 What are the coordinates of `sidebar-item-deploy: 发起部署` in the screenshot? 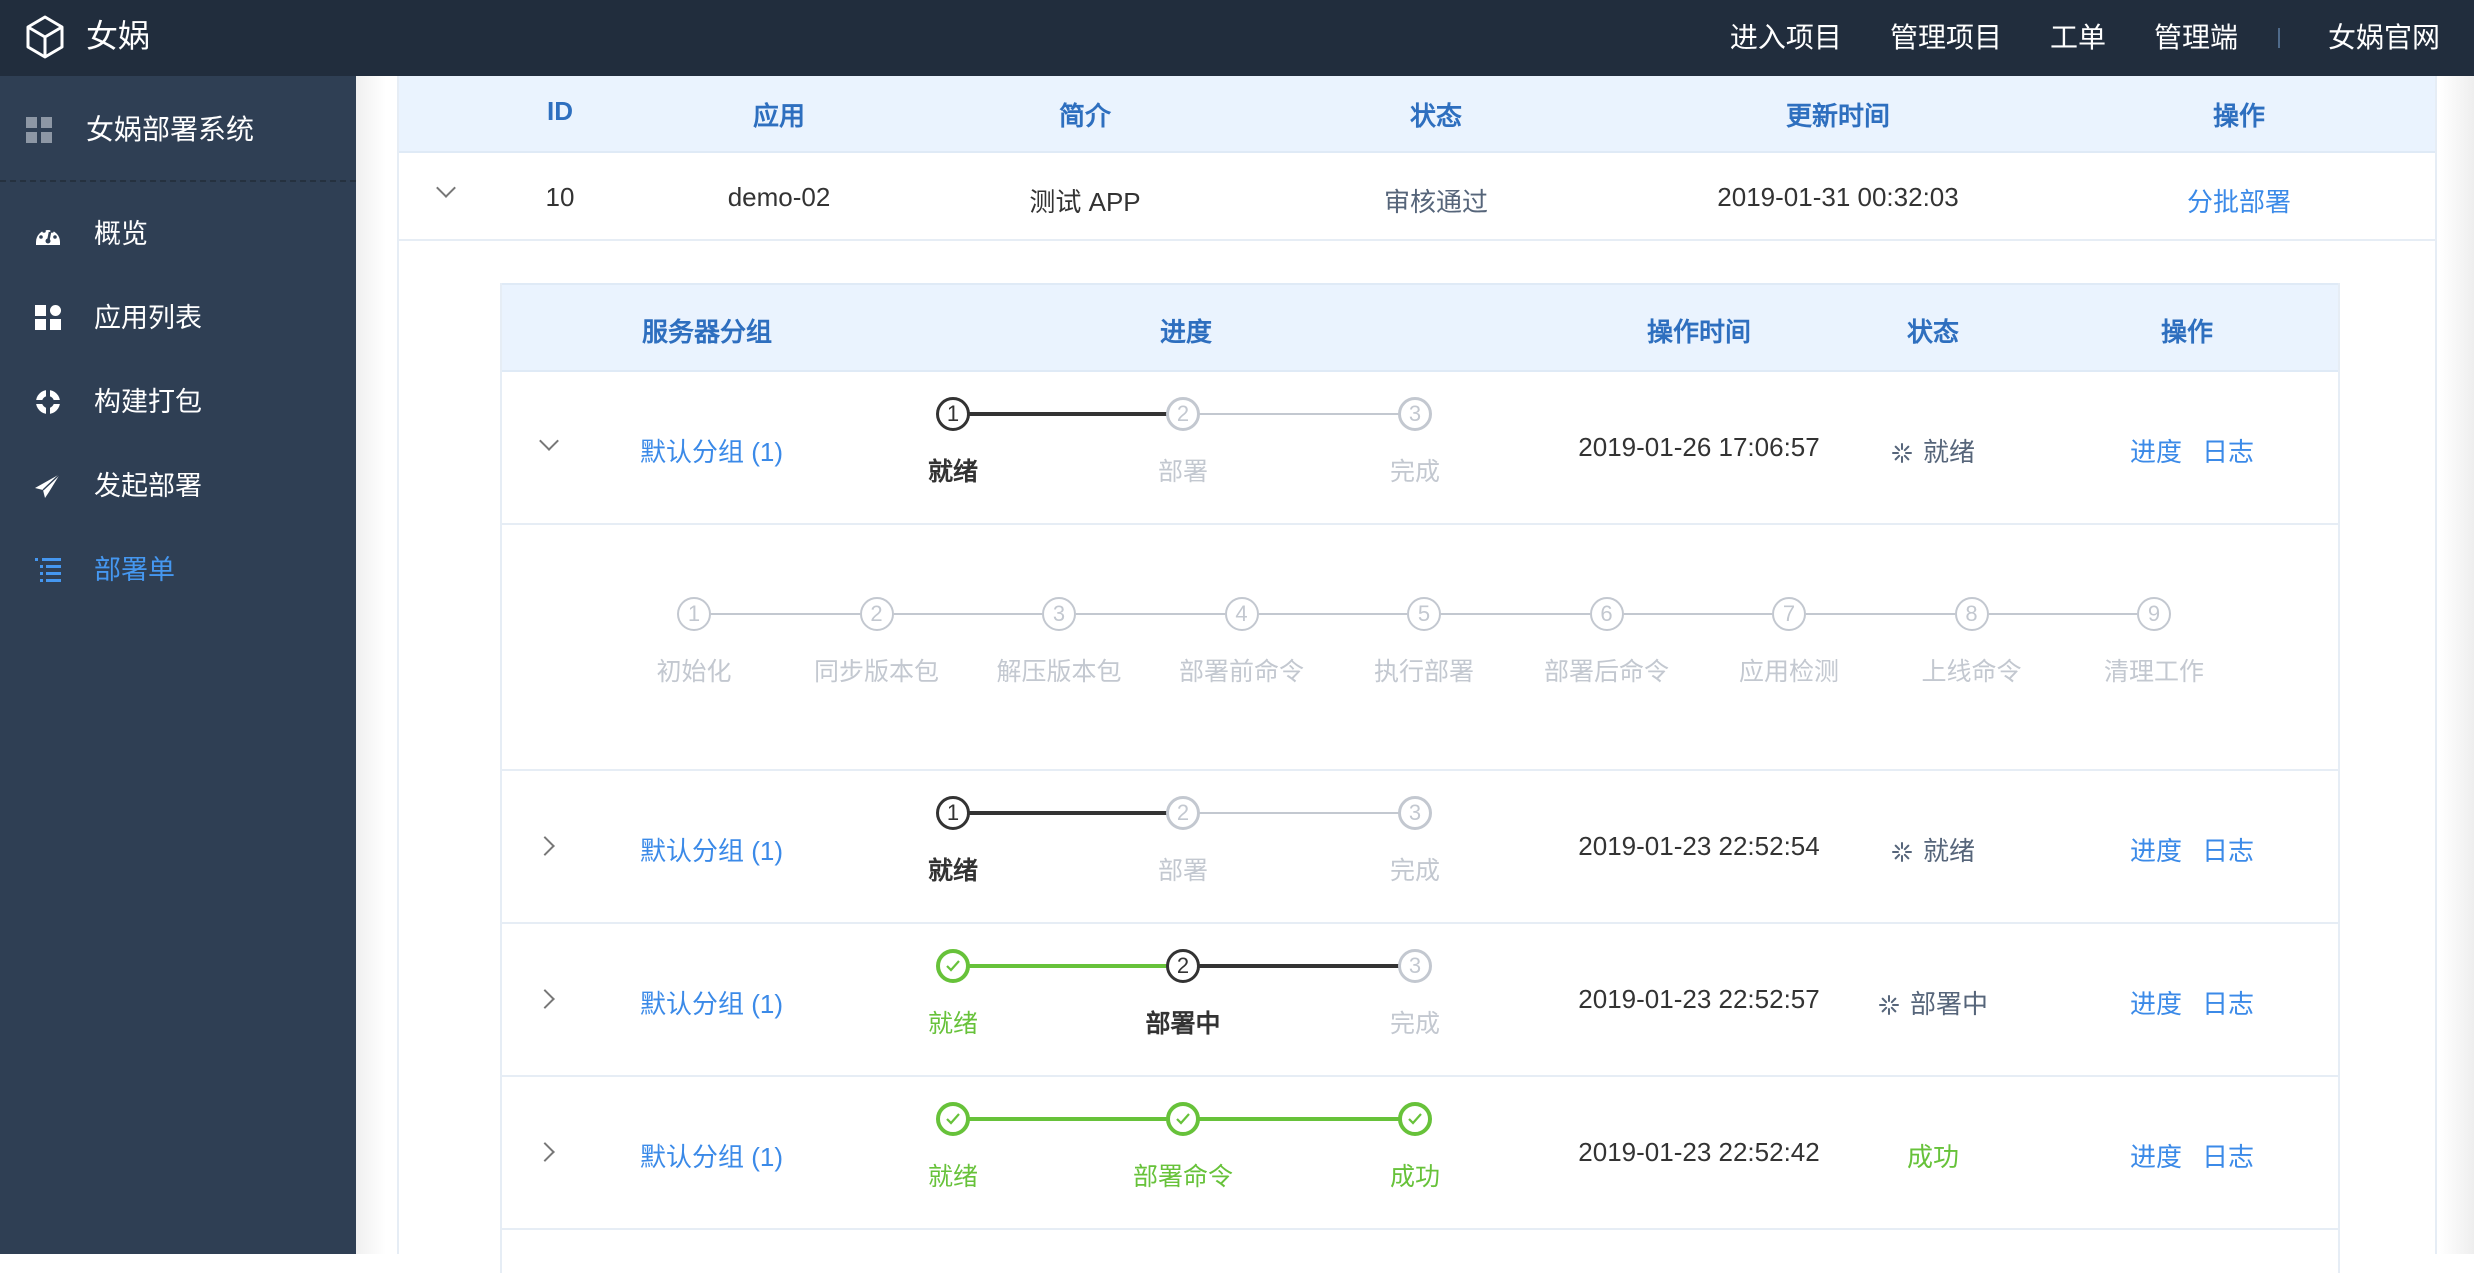 It's located at (178, 486).